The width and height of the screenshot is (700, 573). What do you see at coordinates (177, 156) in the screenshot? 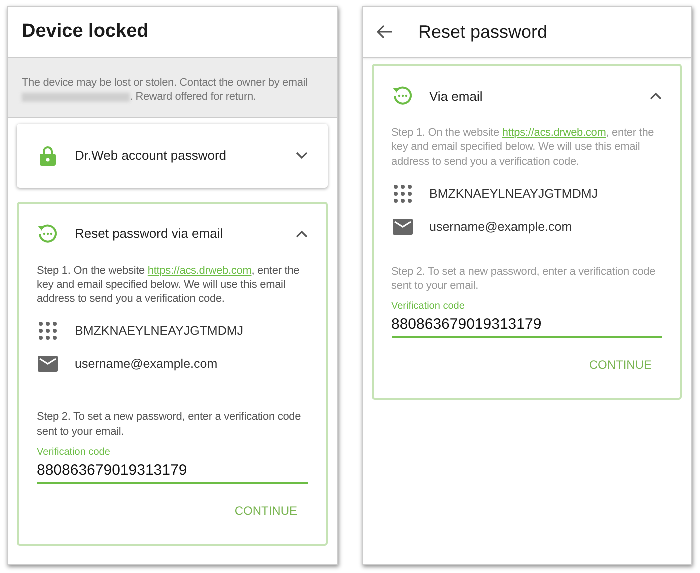
I see `section-title: Dr.Web account password` at bounding box center [177, 156].